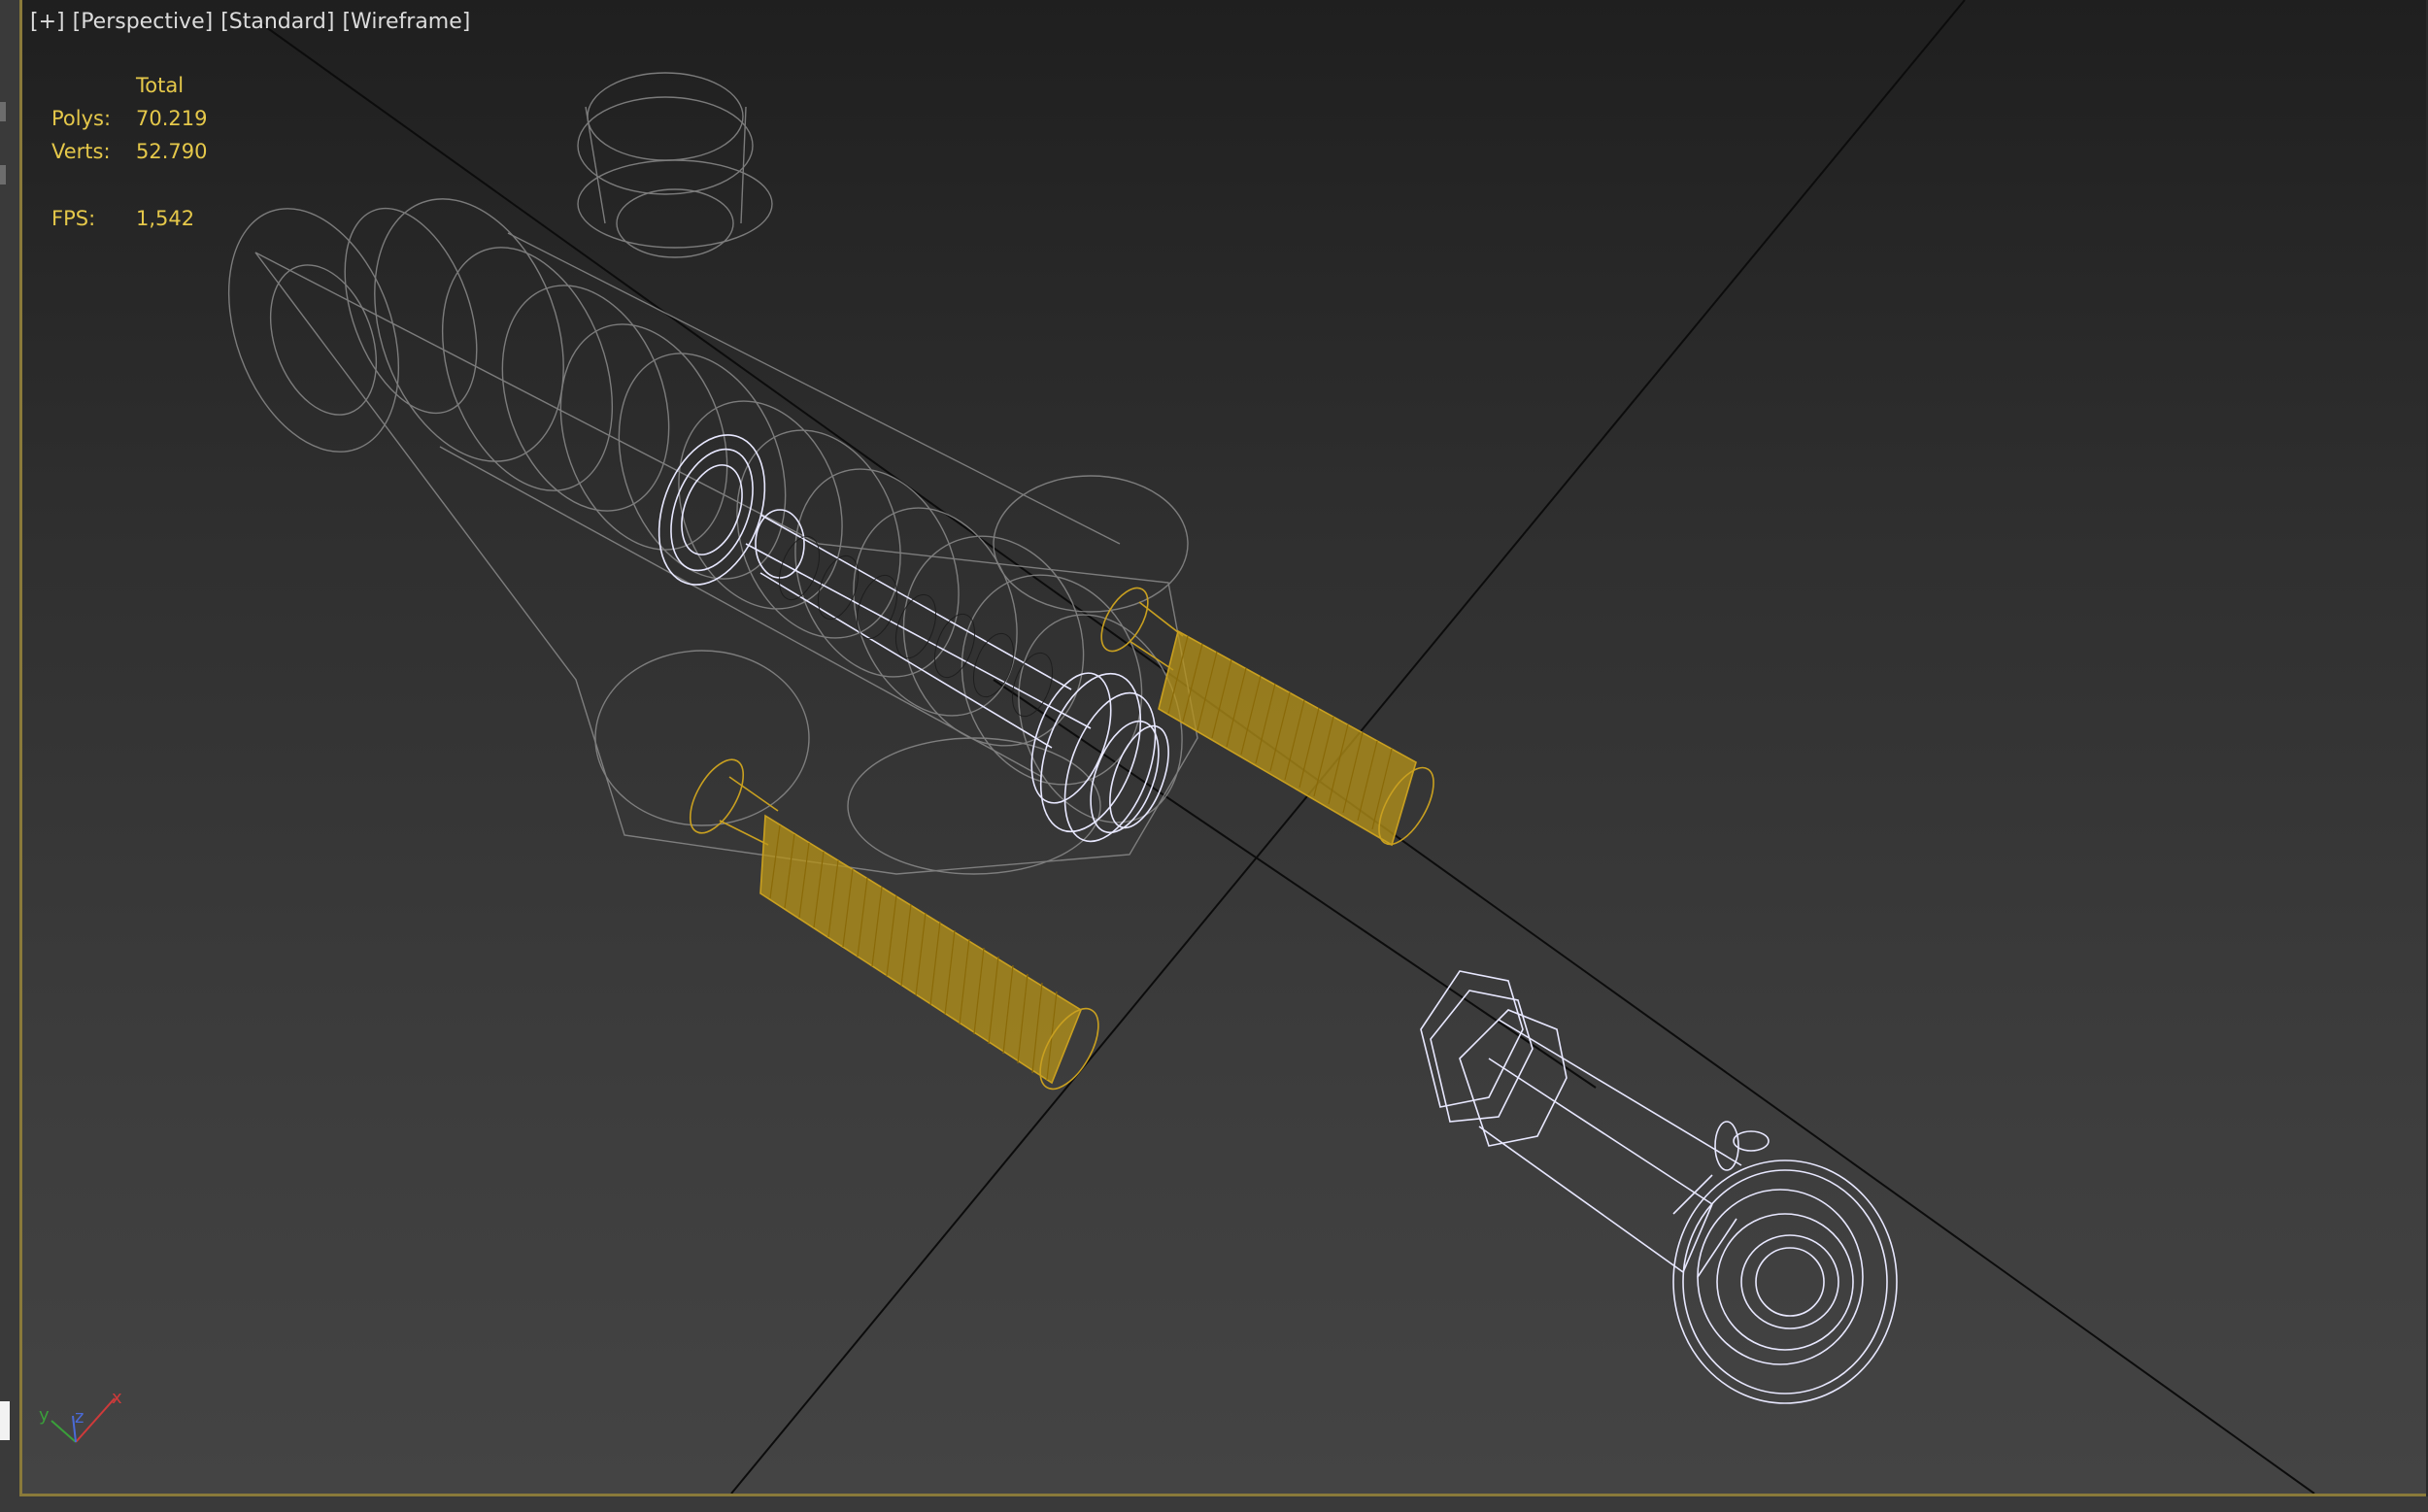 This screenshot has height=1512, width=2428. What do you see at coordinates (44, 1415) in the screenshot?
I see `axis-y-label: y` at bounding box center [44, 1415].